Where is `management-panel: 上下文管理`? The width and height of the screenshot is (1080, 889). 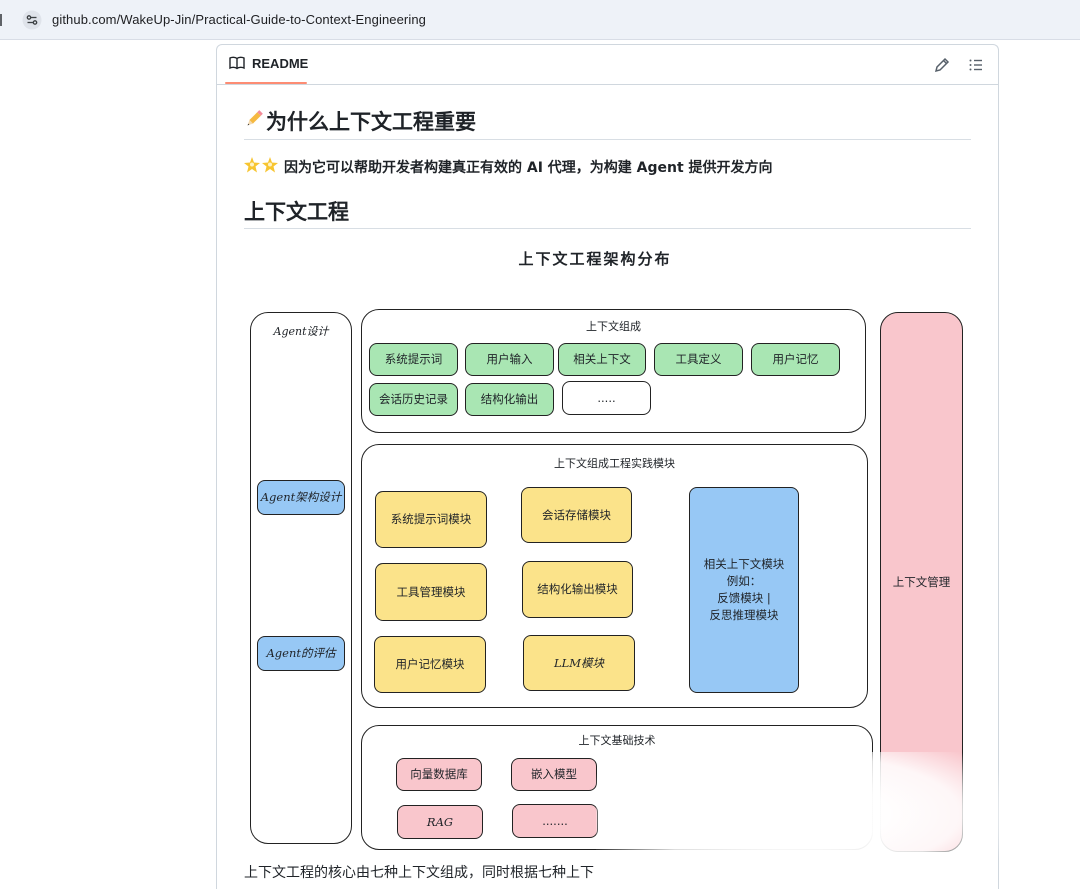
management-panel: 上下文管理 is located at coordinates (921, 582).